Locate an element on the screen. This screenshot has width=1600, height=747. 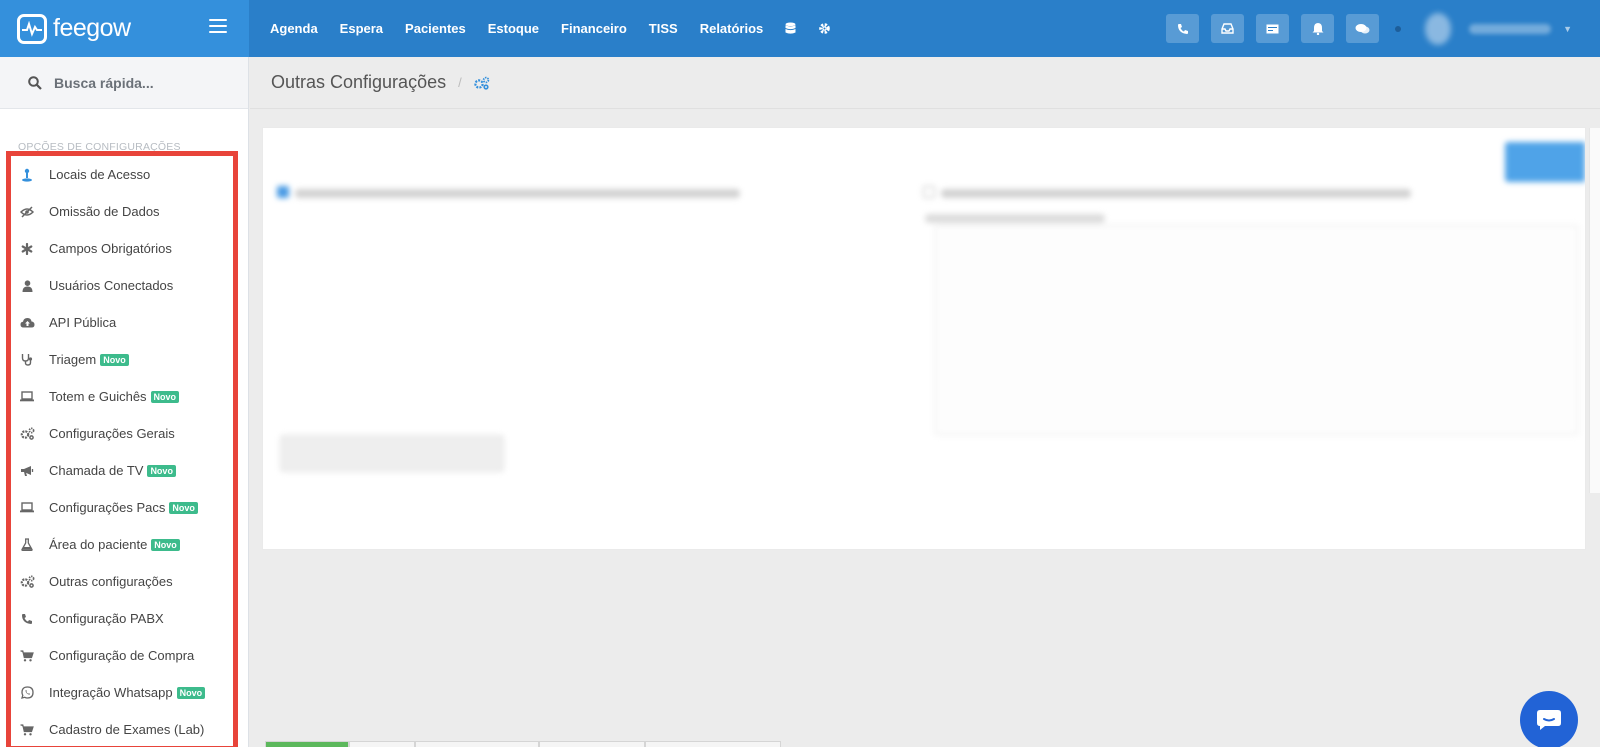
inbox-button is located at coordinates (1228, 28).